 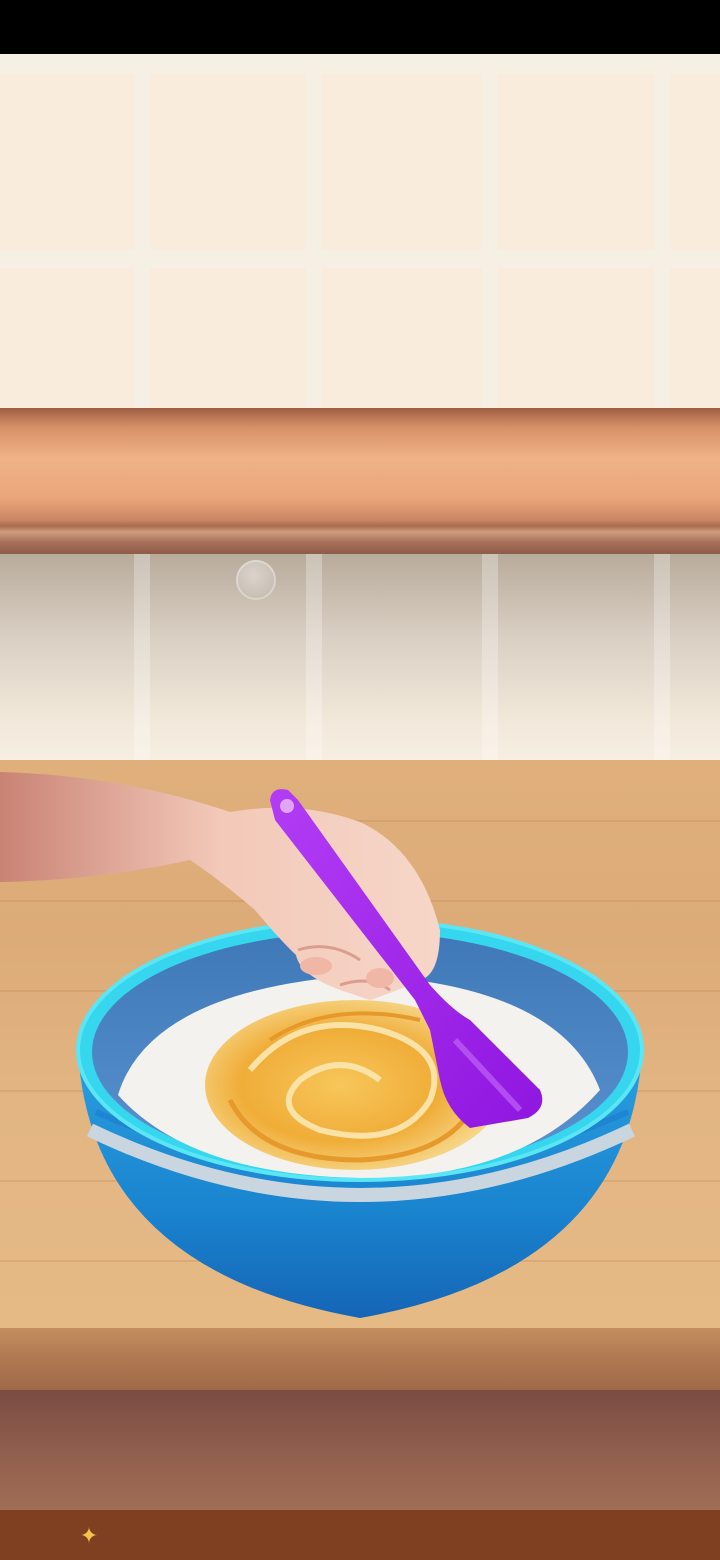 I want to click on sparkle-icon: ✦, so click(x=89, y=1536).